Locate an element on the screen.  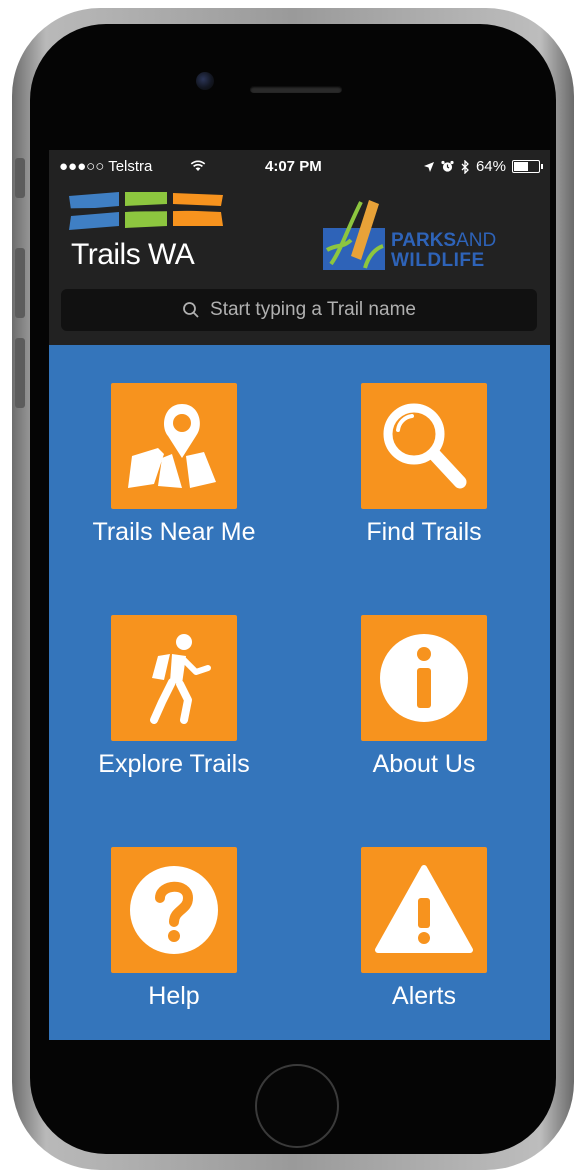
find-trails-label: Find Trails is located at coordinates (424, 532).